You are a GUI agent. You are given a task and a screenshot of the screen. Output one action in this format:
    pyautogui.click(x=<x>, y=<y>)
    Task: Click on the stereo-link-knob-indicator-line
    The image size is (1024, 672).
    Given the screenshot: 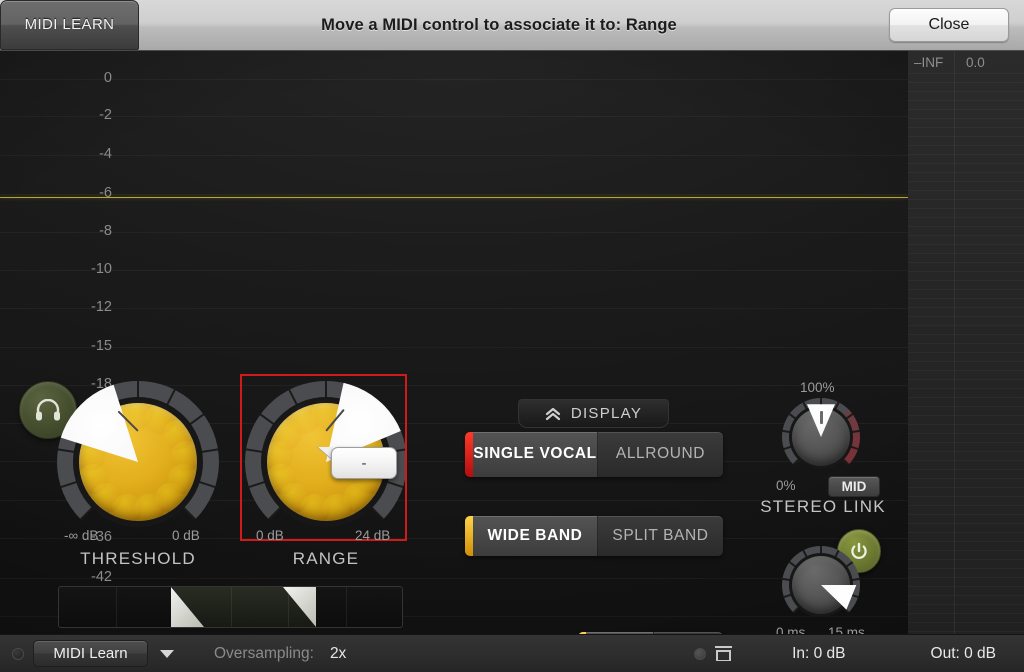 What is the action you would take?
    pyautogui.click(x=821, y=417)
    